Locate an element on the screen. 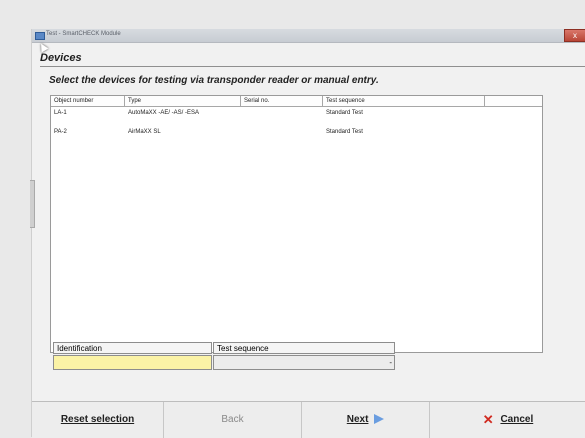 This screenshot has height=438, width=585. identification-label: Identification is located at coordinates (132, 348).